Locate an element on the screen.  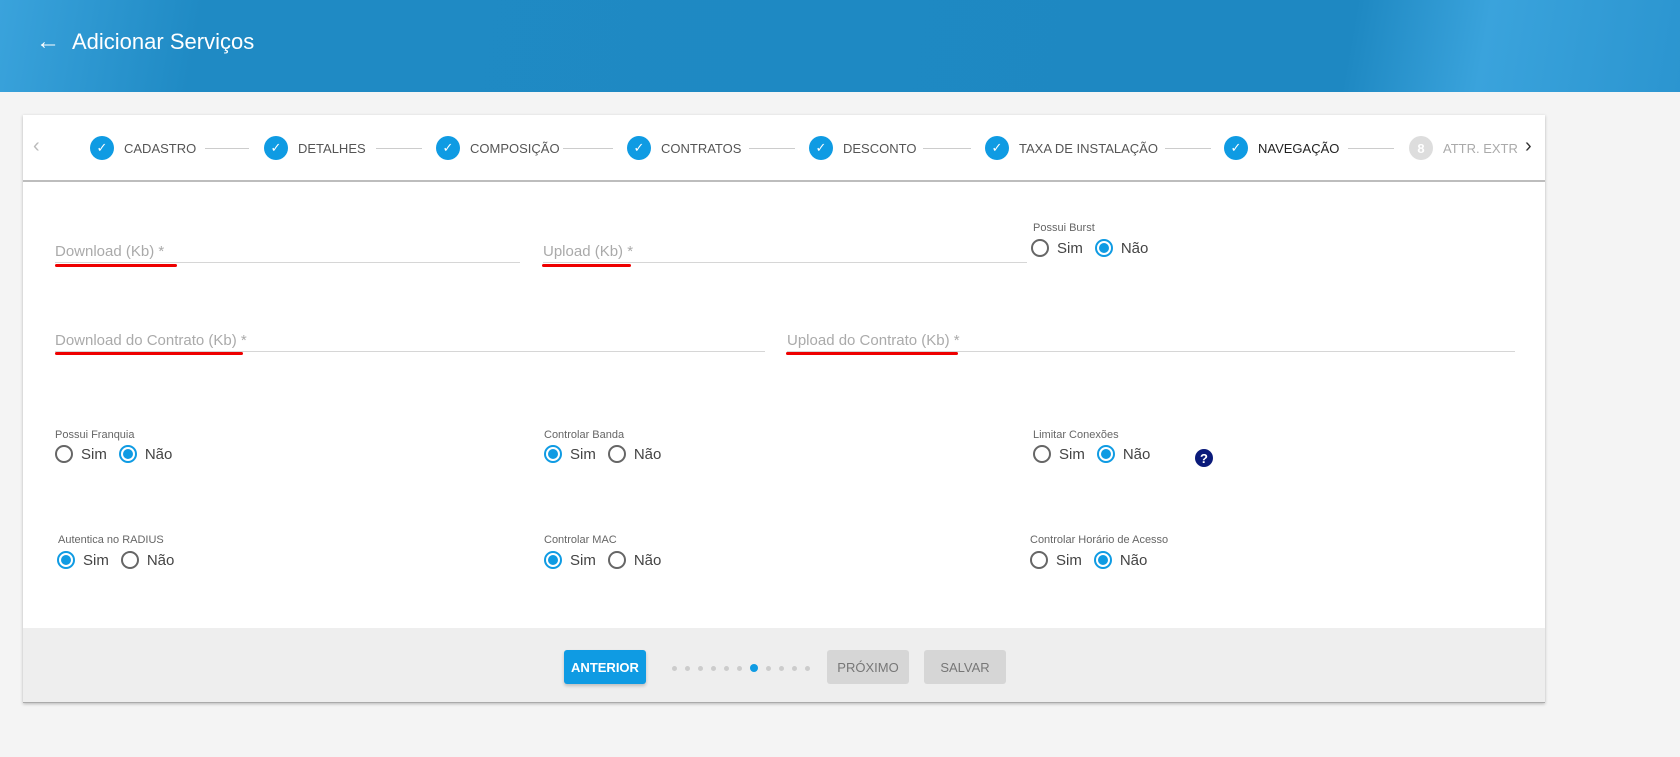
controlar-mac-label: Controlar MAC is located at coordinates (580, 540).